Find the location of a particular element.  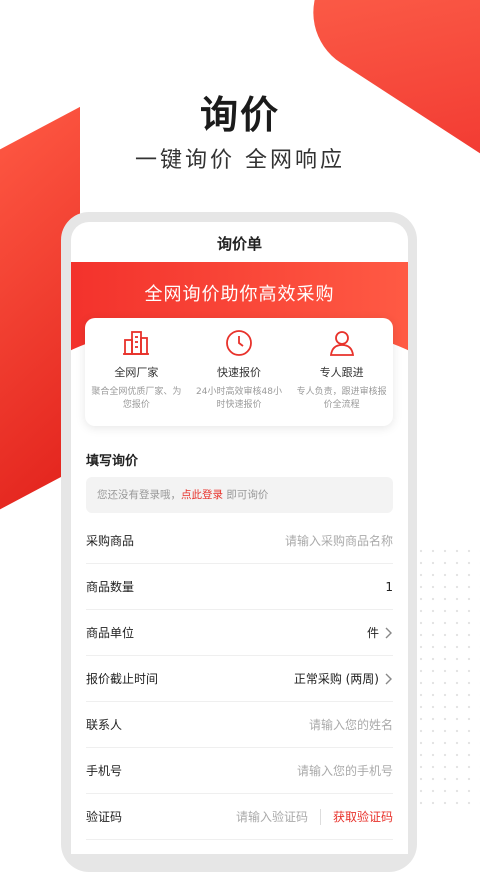

feature-dedicated-followup: 专人跟进 专人负责，跟进审核报价全流程 is located at coordinates (341, 372).